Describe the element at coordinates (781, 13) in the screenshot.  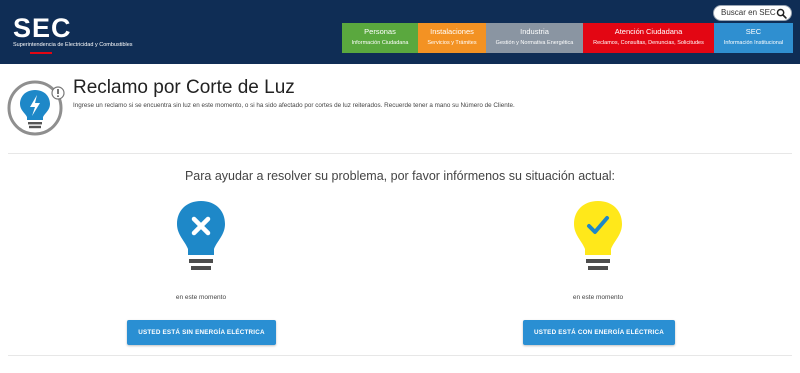
I see `search-icon` at that location.